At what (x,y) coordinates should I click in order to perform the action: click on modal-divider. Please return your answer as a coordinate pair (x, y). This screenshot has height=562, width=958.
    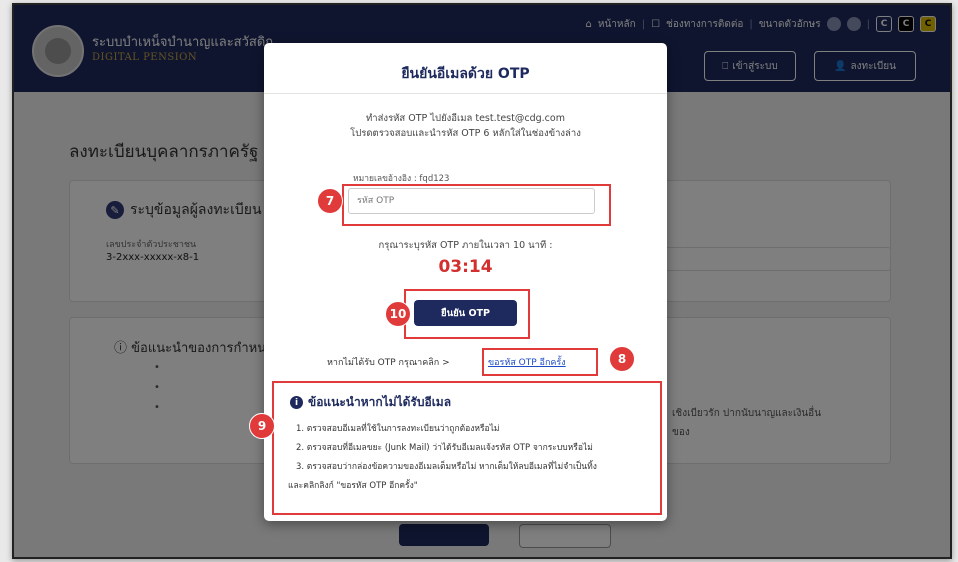
    Looking at the image, I should click on (465, 93).